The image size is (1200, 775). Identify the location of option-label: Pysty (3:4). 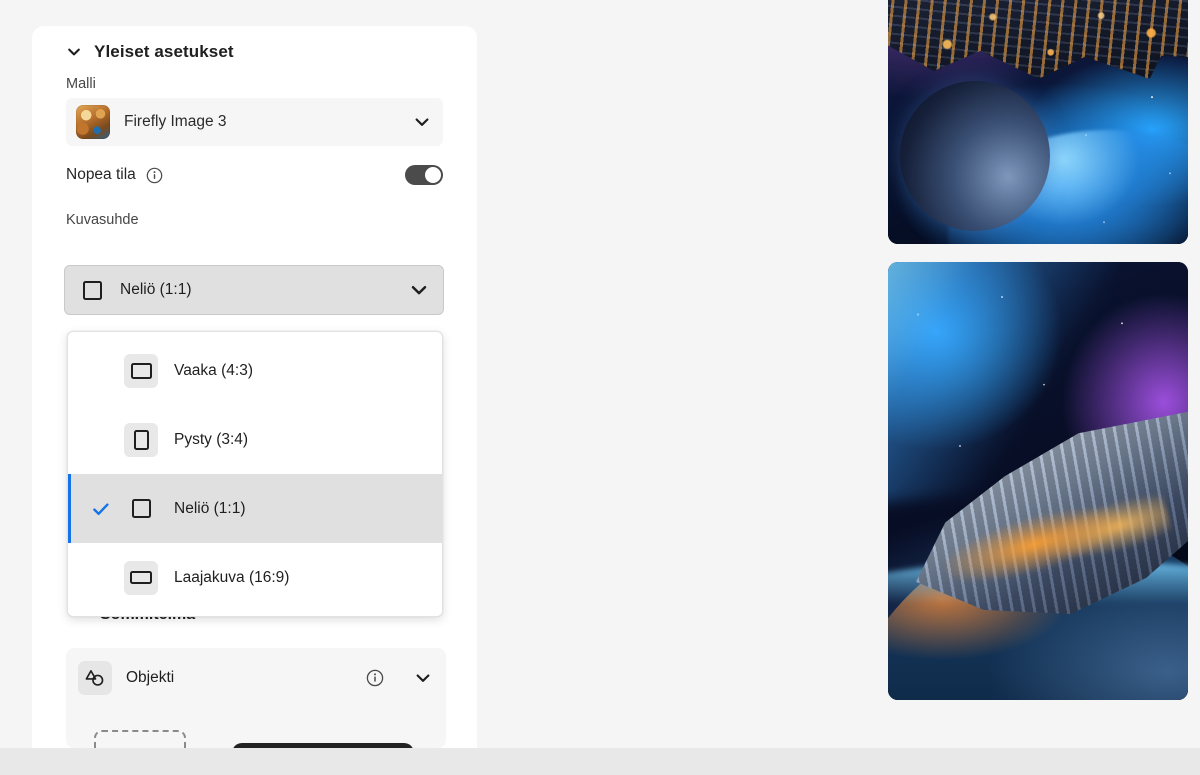
(211, 439).